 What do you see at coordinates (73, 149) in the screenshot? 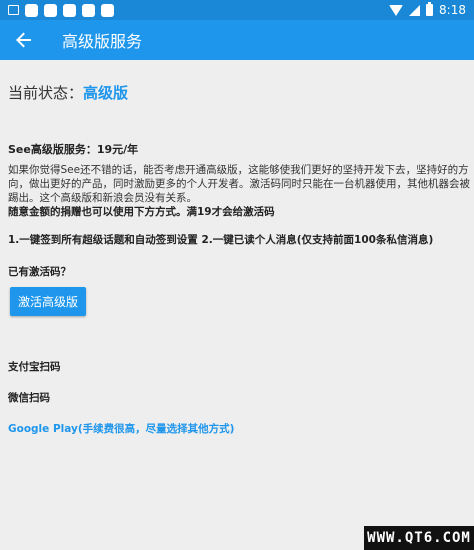
I see `price-info: See高级版服务：19元/年` at bounding box center [73, 149].